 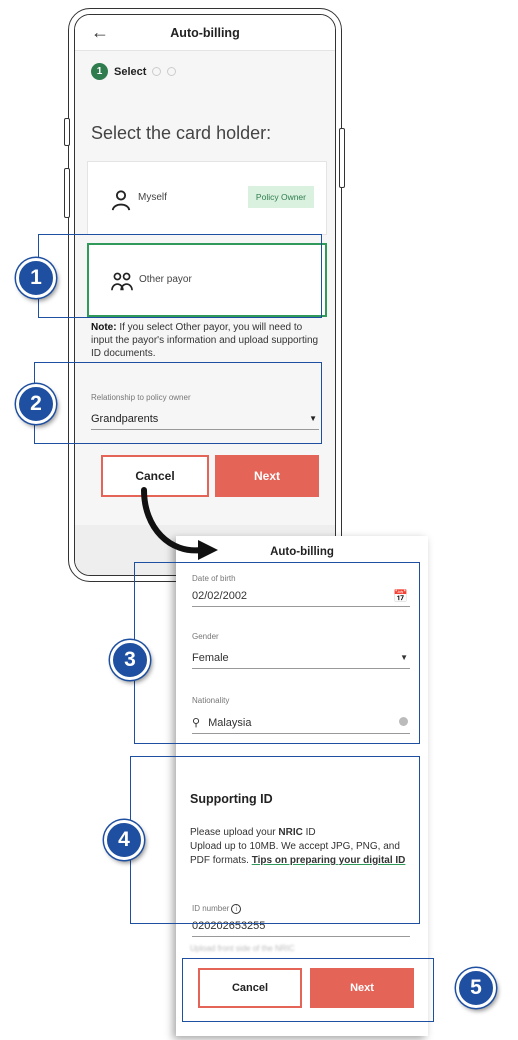 I want to click on app-title: Auto-billing, so click(x=205, y=33).